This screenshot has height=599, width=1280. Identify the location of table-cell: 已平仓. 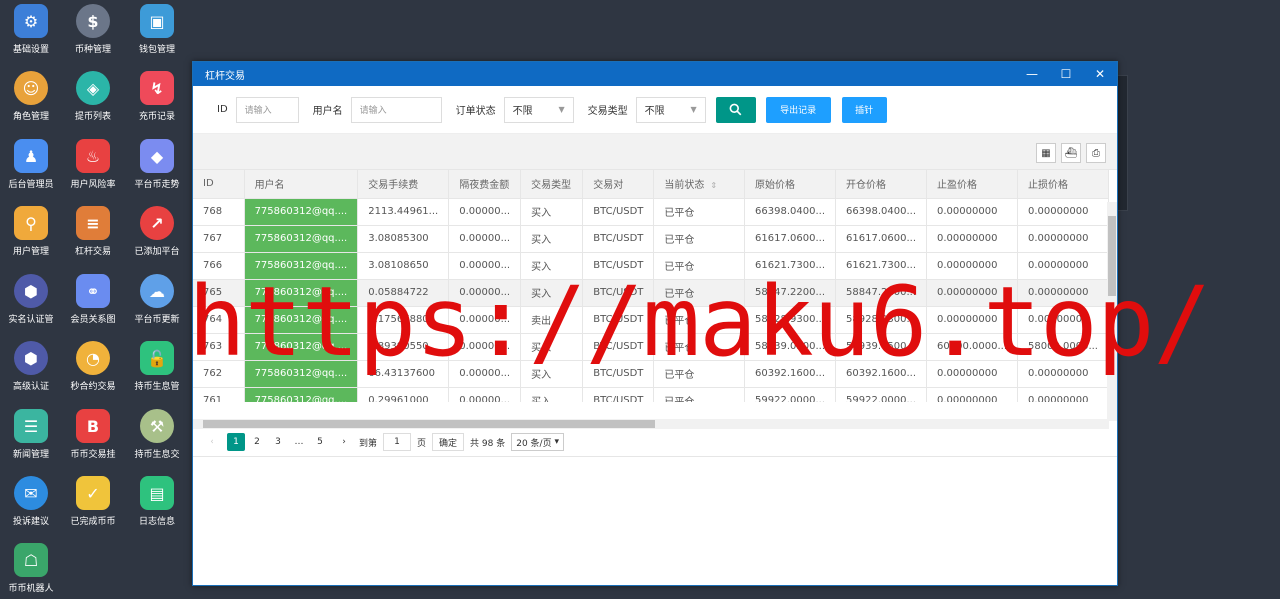
(699, 293).